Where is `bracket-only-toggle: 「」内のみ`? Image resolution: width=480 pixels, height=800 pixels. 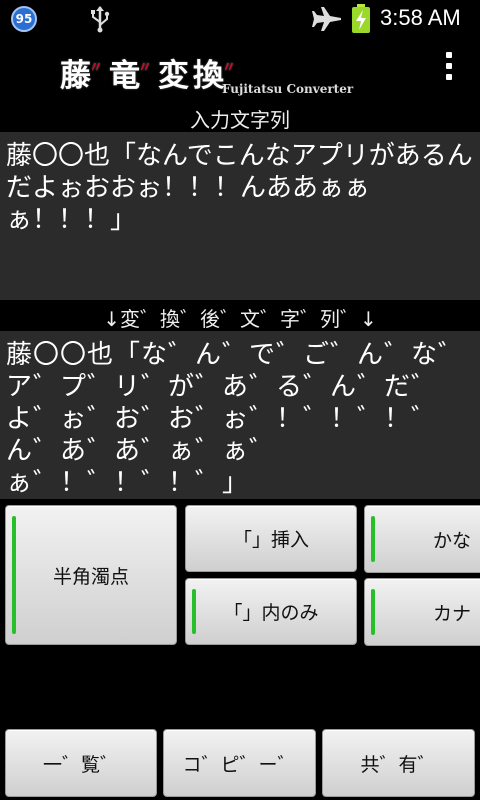
bracket-only-toggle: 「」内のみ is located at coordinates (271, 611).